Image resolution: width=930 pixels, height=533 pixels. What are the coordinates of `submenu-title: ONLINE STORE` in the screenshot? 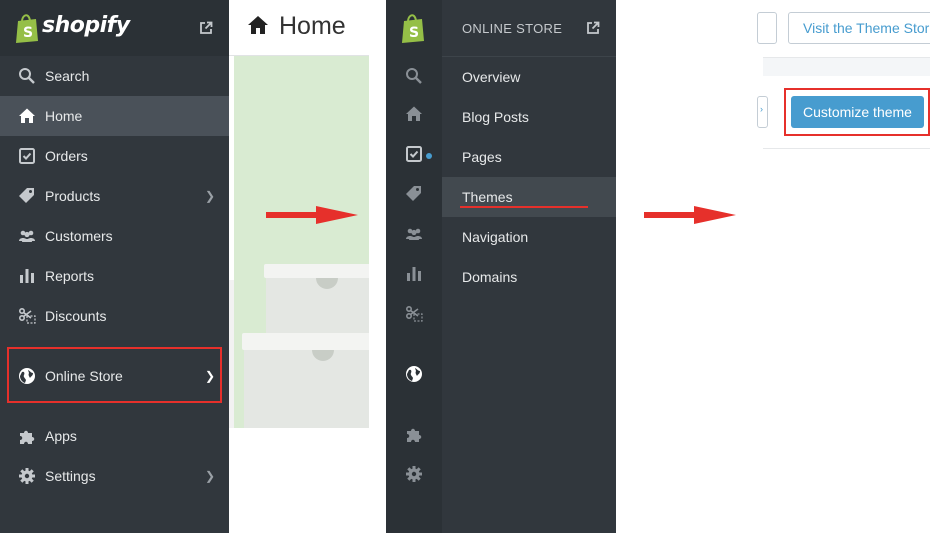 It's located at (512, 28).